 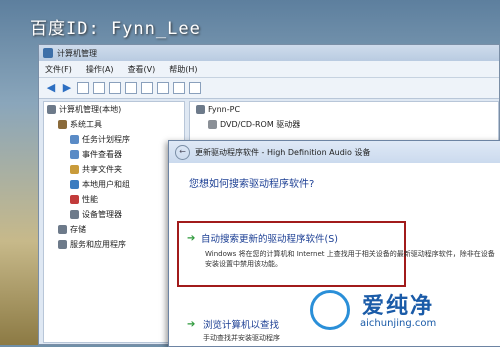 What do you see at coordinates (100, 69) in the screenshot?
I see `menu-action: 操作(A)` at bounding box center [100, 69].